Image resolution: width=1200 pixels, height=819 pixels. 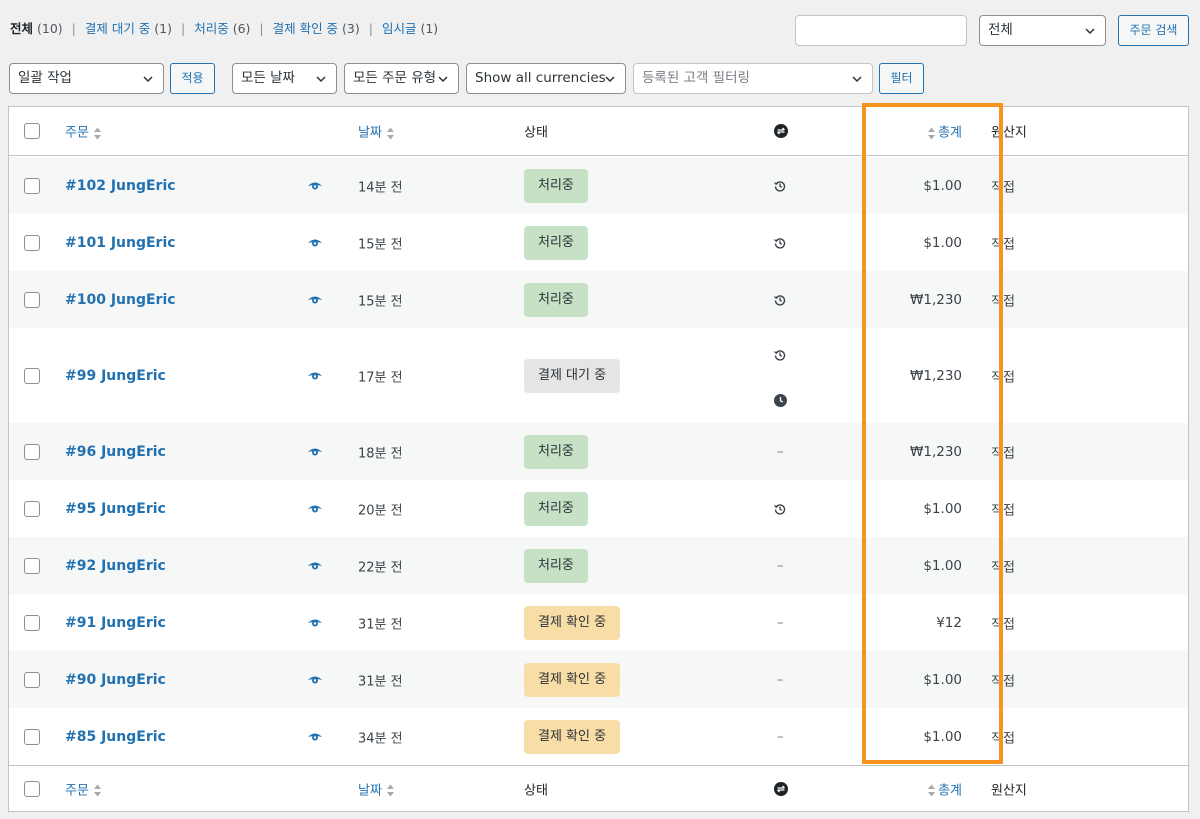 I want to click on customer-filter-select: 등록된 고객 필터링, so click(x=753, y=78).